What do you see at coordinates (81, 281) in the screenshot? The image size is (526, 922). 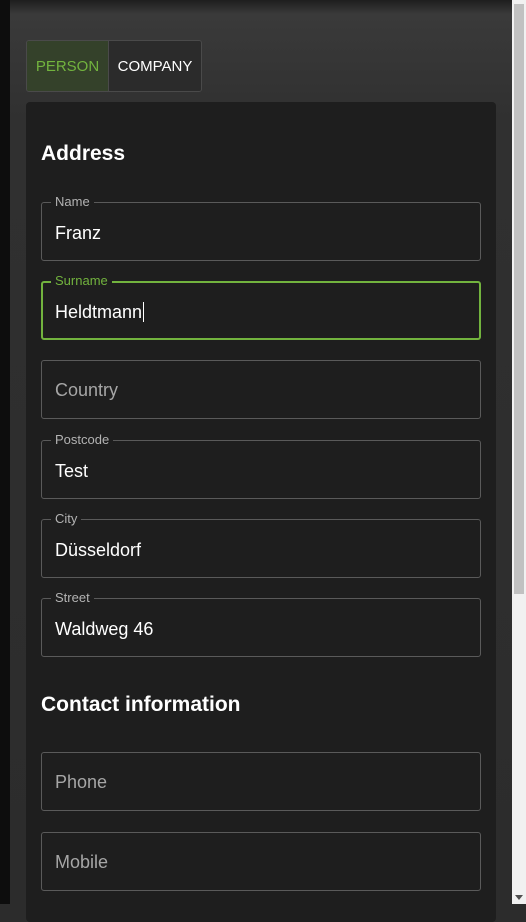 I see `surname-field-label: Surname` at bounding box center [81, 281].